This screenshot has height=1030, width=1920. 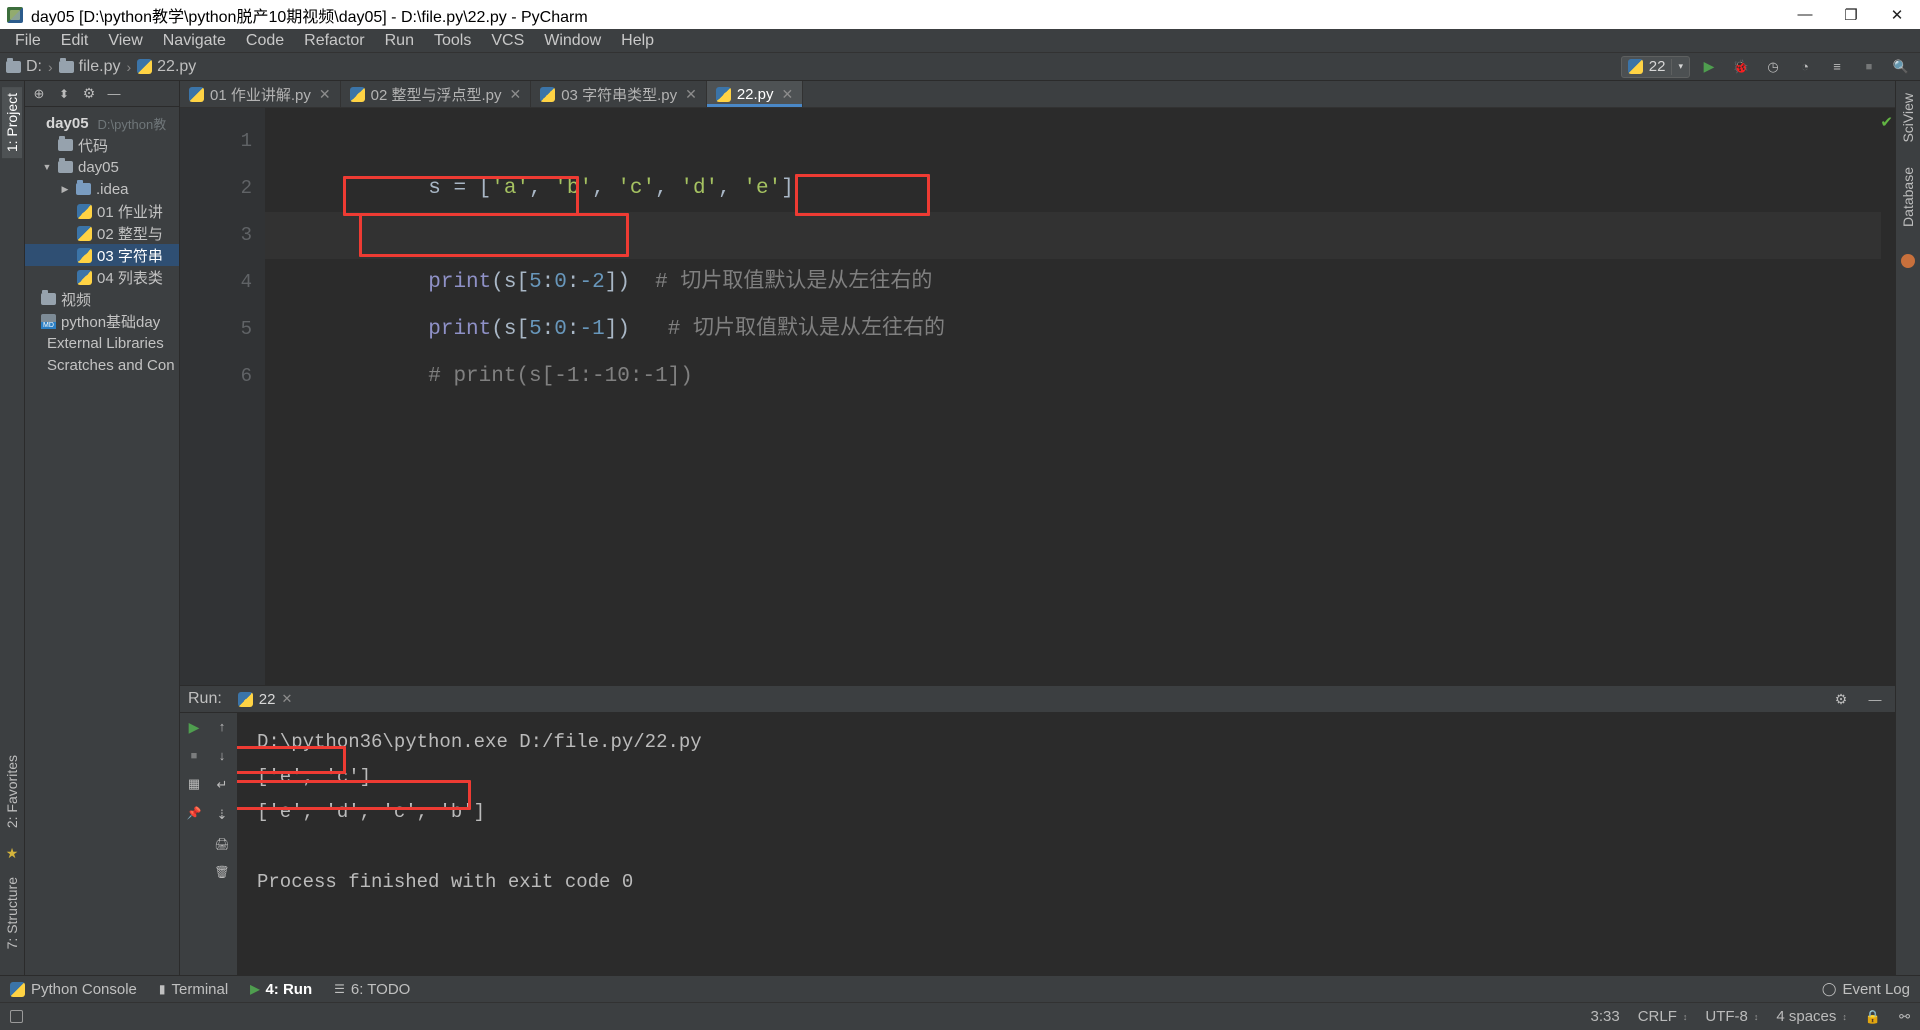 I want to click on folder-icon, so click(x=66, y=65).